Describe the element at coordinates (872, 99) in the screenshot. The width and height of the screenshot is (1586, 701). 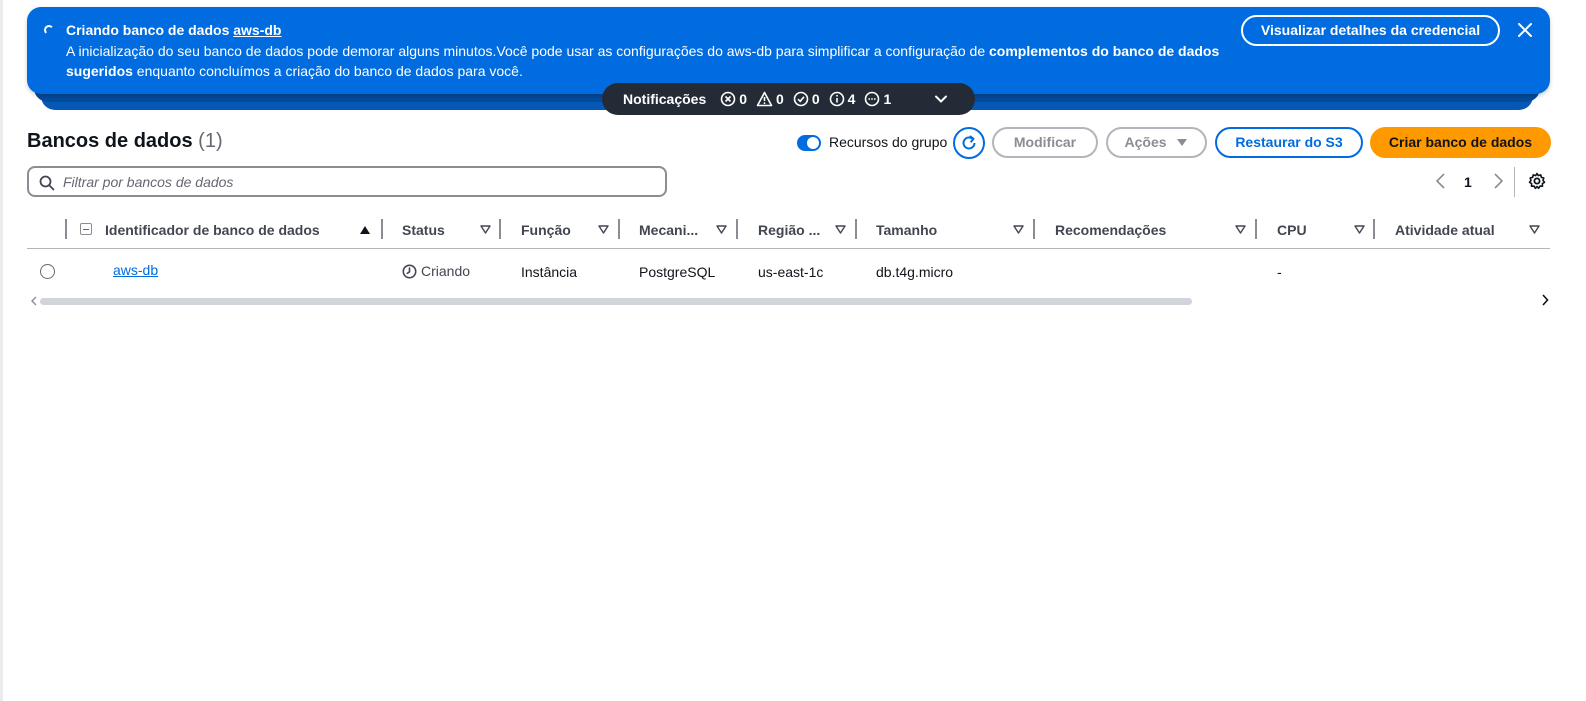
I see `in-progress-icon` at that location.